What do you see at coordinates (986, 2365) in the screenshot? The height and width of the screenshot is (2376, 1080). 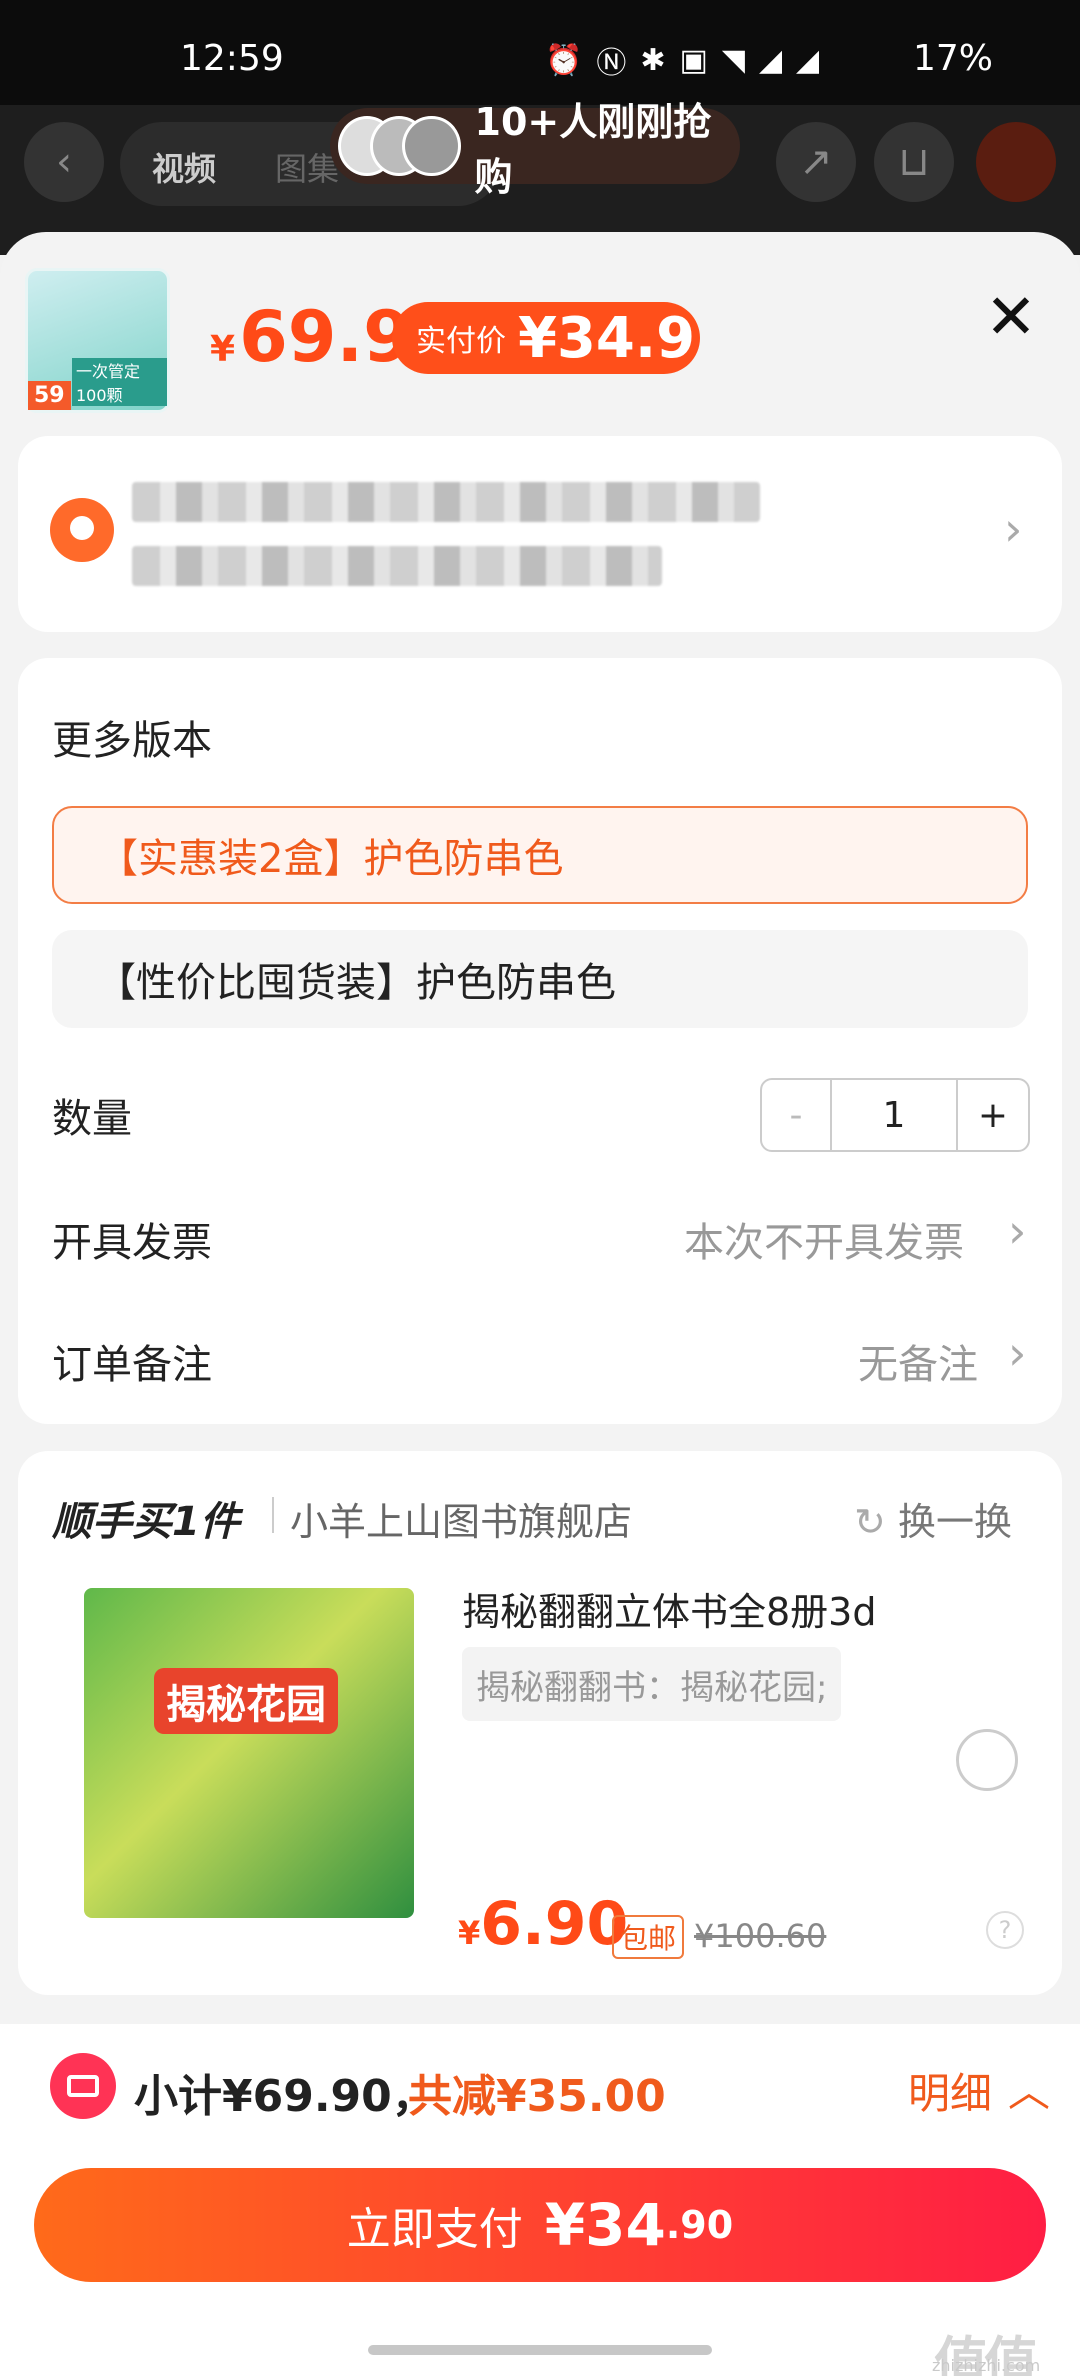 I see `watermark-site: zhizhizhi.com` at bounding box center [986, 2365].